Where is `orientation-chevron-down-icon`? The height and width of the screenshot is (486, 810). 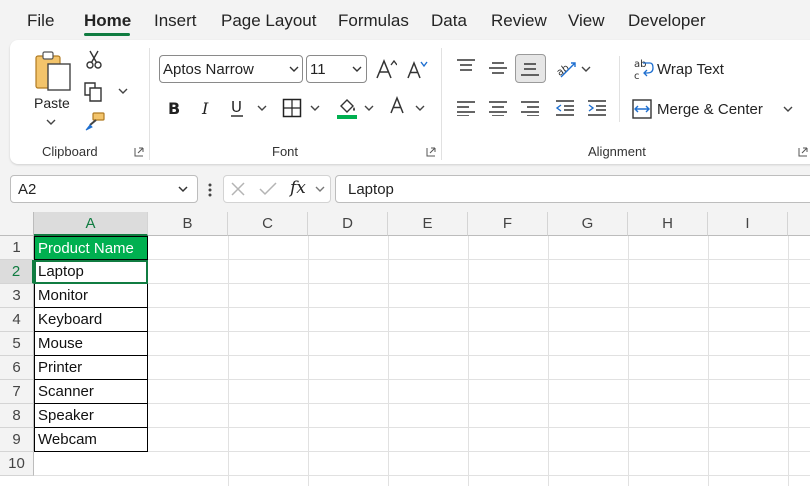
orientation-chevron-down-icon is located at coordinates (586, 69).